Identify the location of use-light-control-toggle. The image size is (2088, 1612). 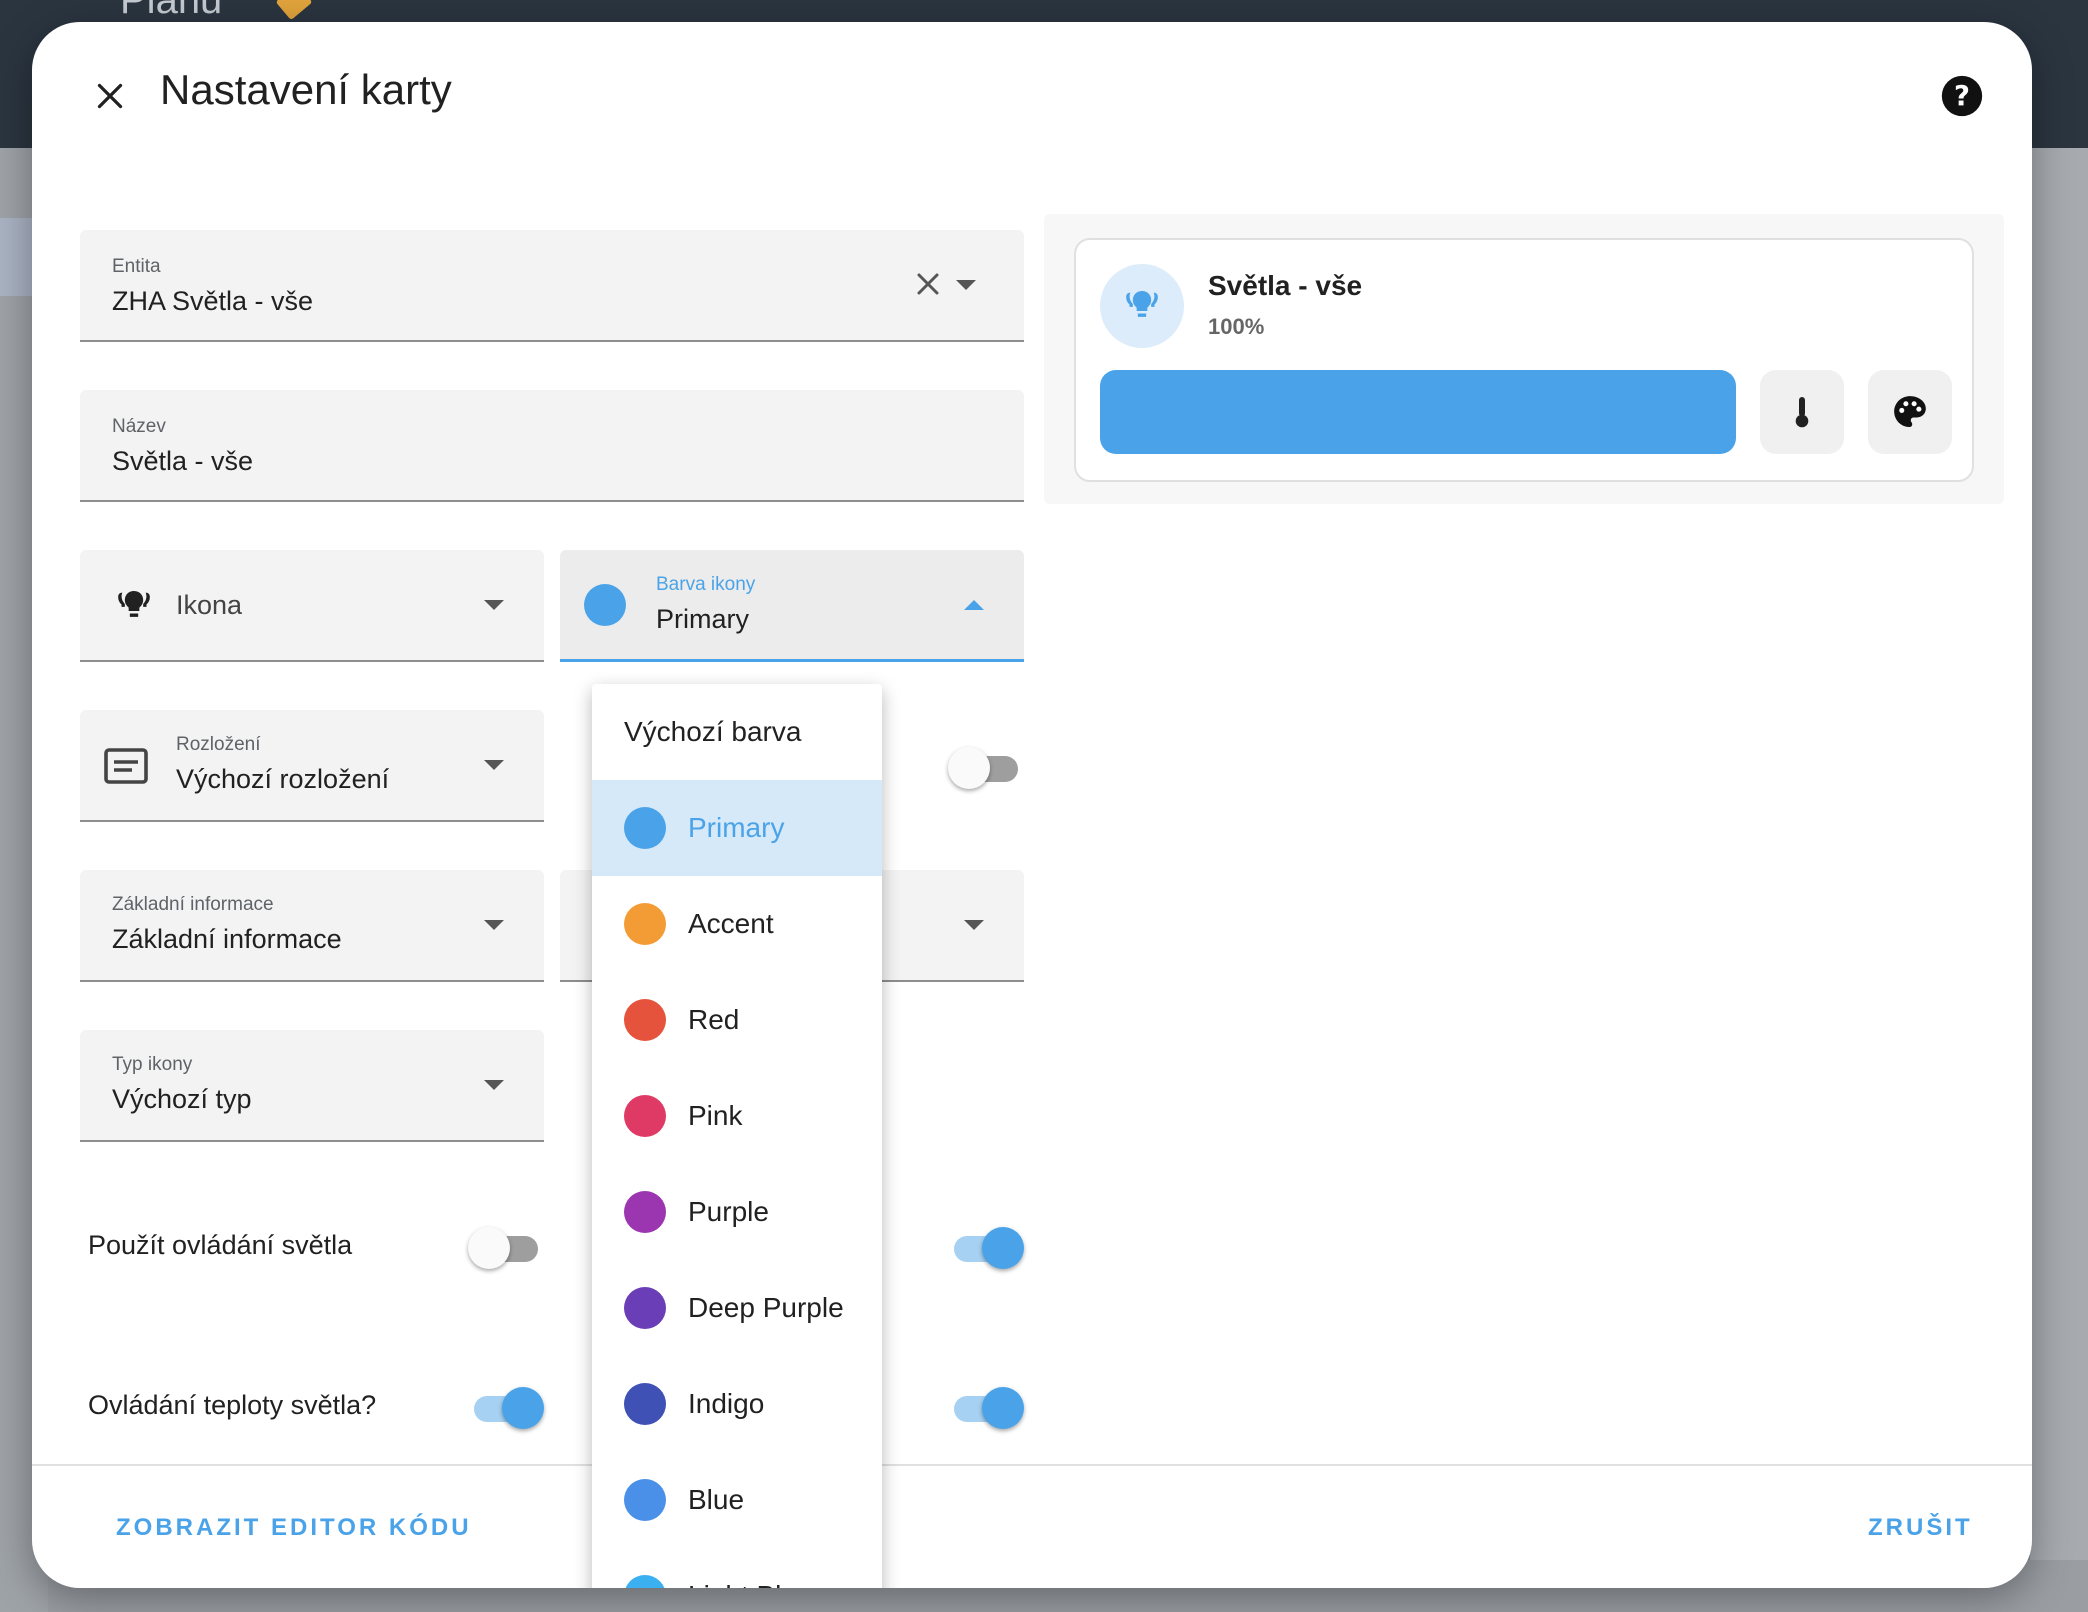
(506, 1248).